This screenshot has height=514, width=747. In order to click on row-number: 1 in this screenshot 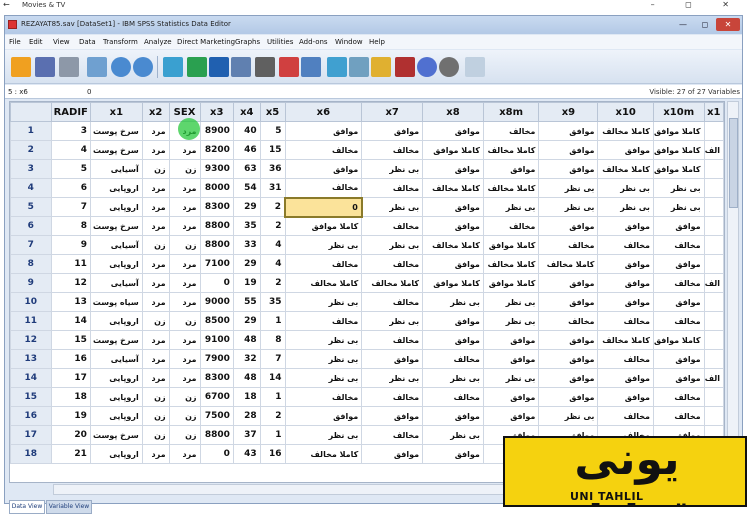, I will do `click(31, 131)`.